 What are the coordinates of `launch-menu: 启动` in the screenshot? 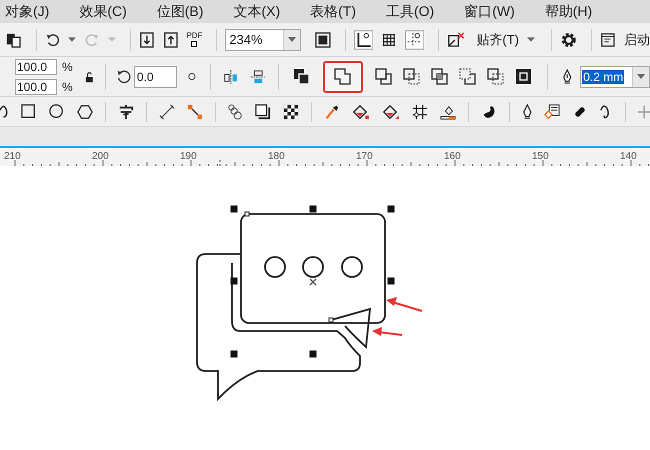 It's located at (637, 40).